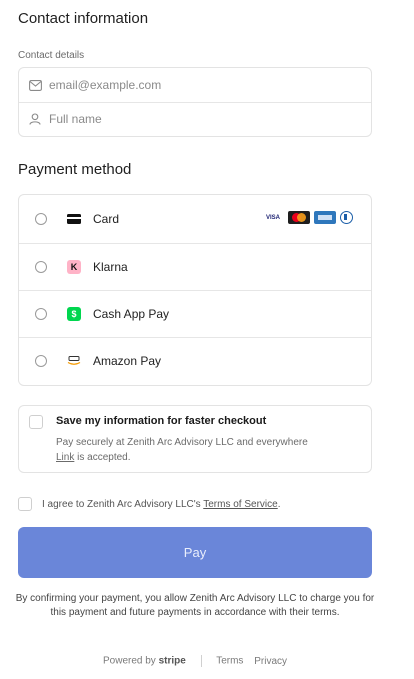 The height and width of the screenshot is (679, 414). Describe the element at coordinates (195, 85) in the screenshot. I see `email-field: email@example.com` at that location.